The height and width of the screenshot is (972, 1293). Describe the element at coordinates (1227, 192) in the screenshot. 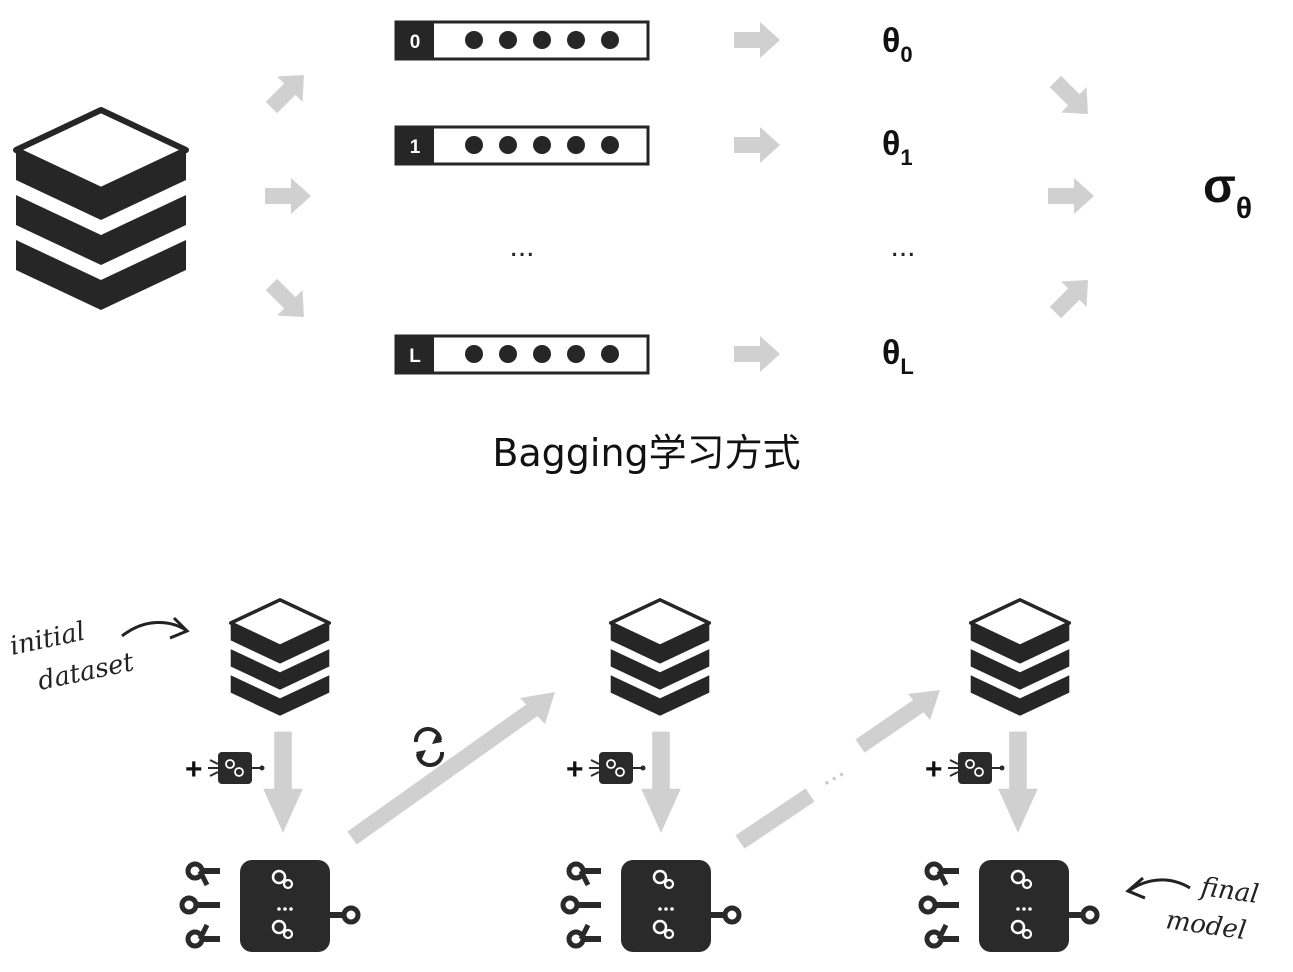

I see `aggregate-result: σθ` at that location.